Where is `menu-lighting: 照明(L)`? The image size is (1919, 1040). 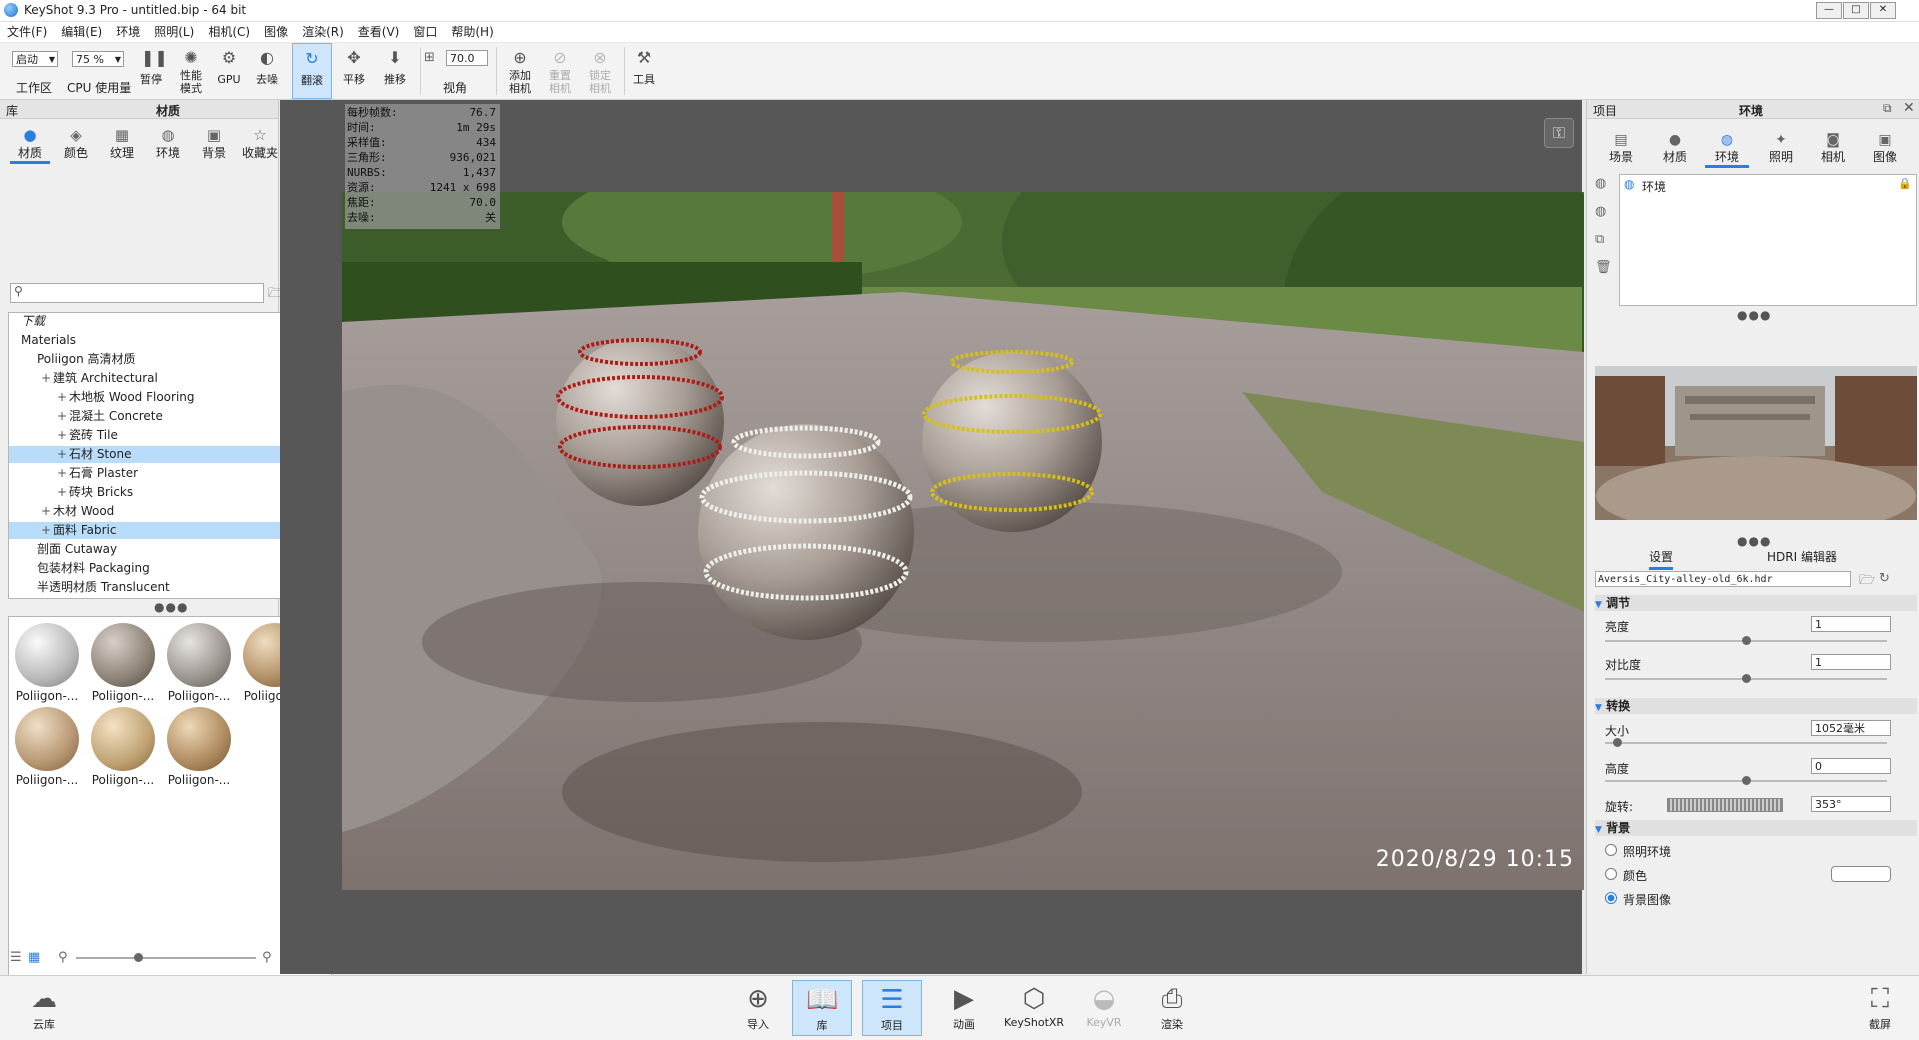 menu-lighting: 照明(L) is located at coordinates (174, 32).